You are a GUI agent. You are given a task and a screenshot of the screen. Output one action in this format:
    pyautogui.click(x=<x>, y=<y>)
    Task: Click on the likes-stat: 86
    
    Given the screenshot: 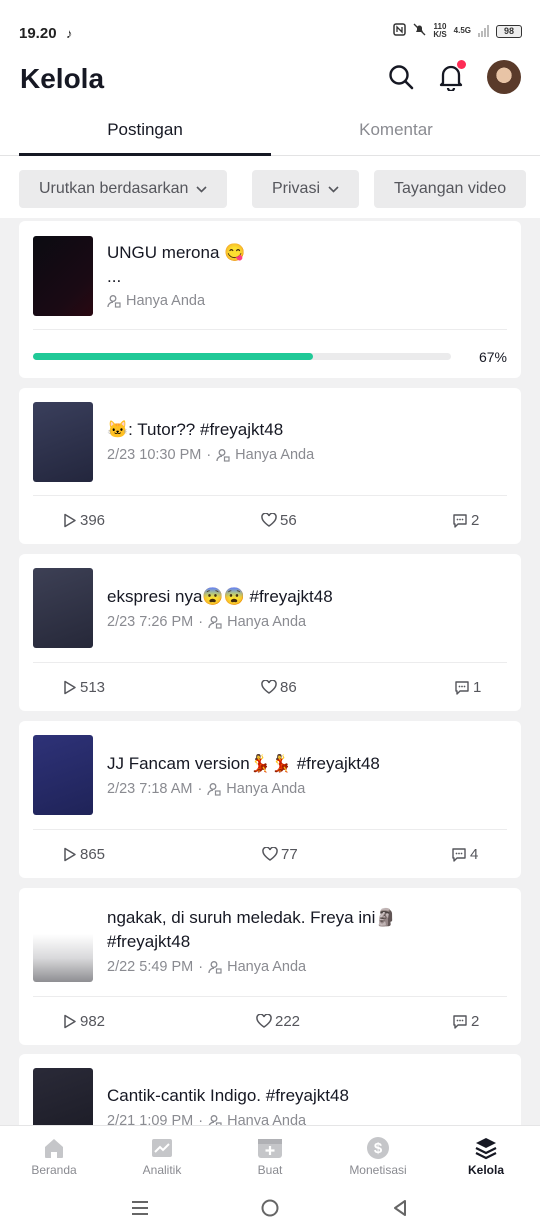 What is the action you would take?
    pyautogui.click(x=279, y=687)
    